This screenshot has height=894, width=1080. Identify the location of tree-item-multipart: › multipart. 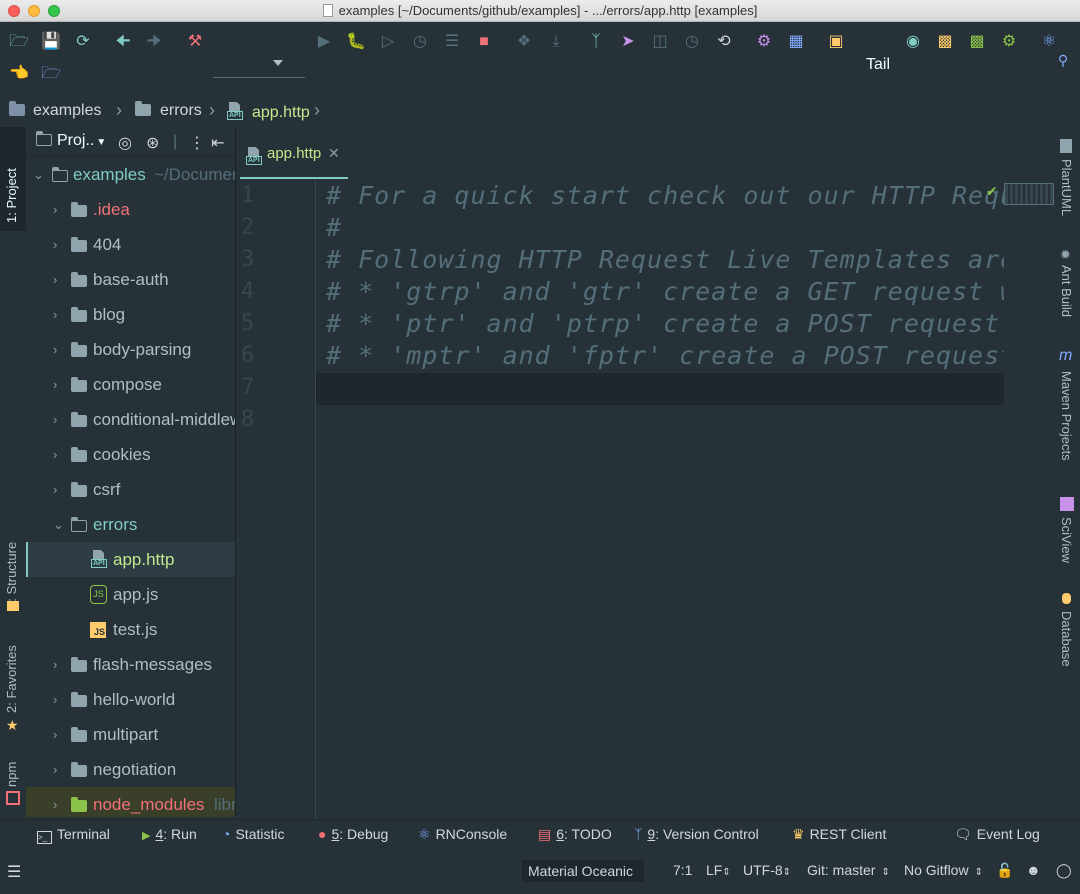
(130, 734).